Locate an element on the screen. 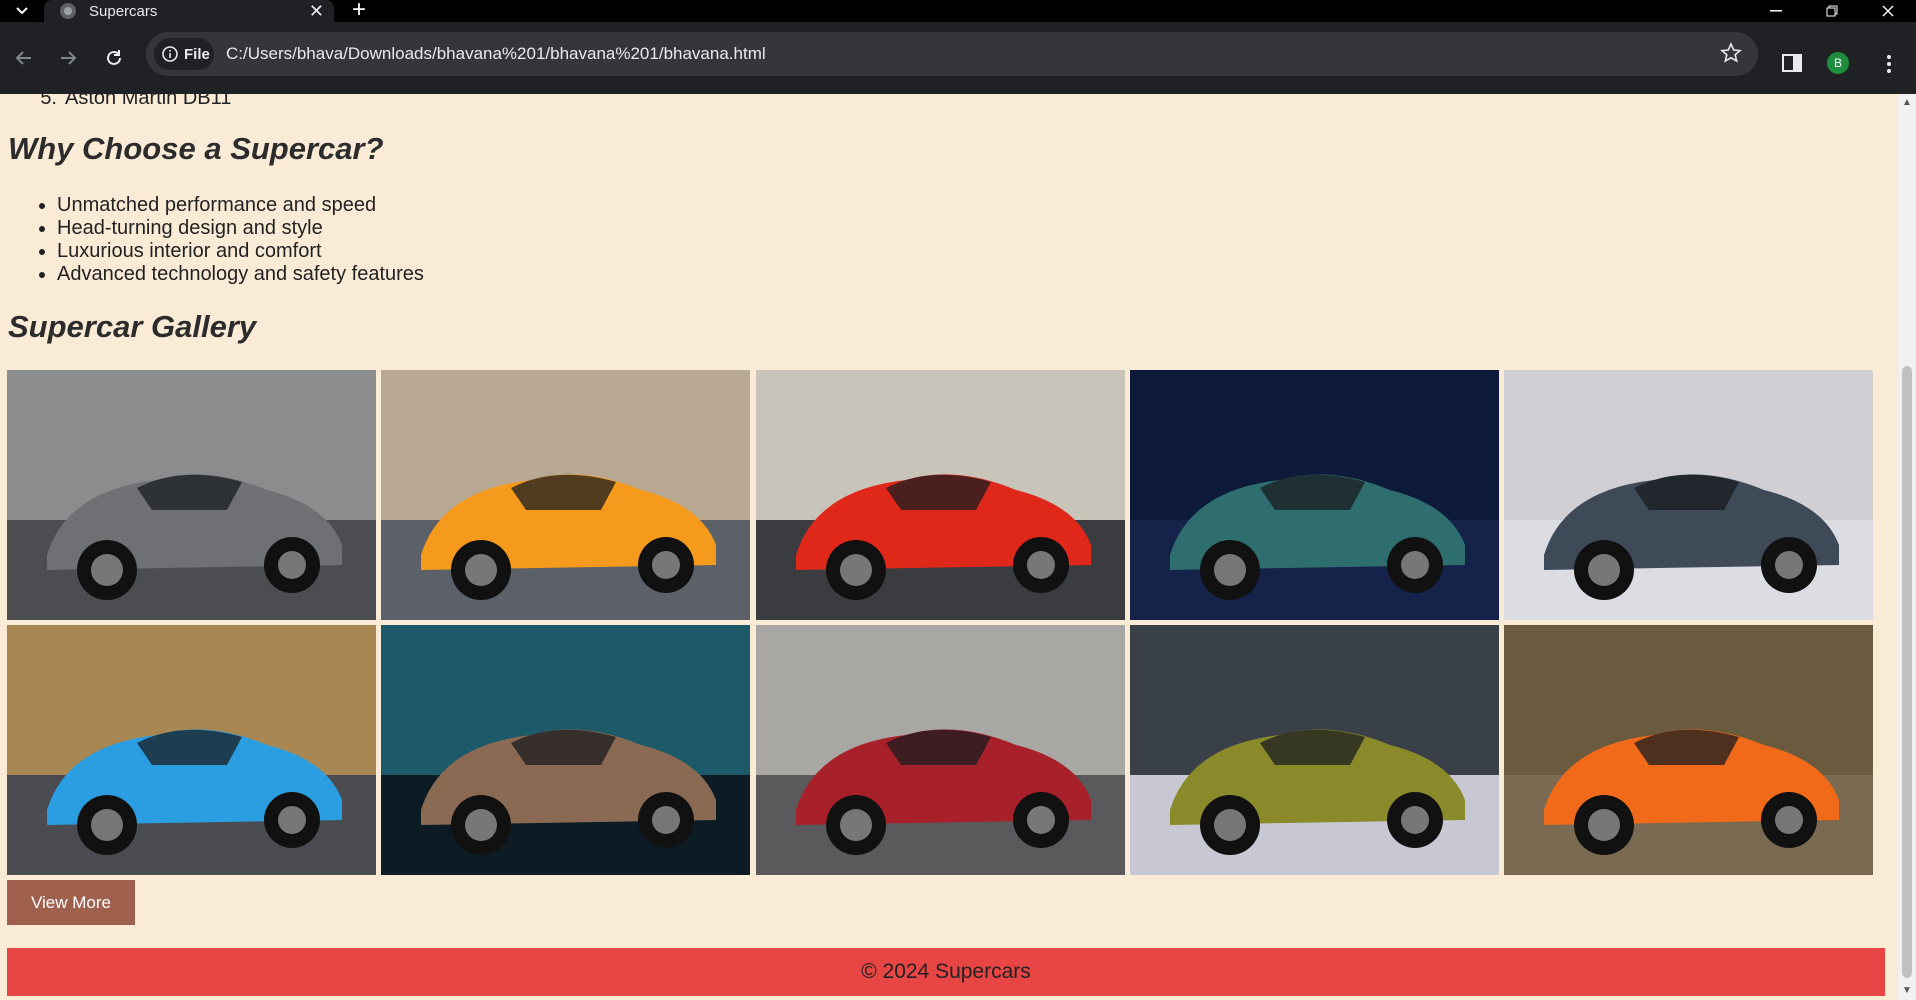 Image resolution: width=1916 pixels, height=1000 pixels. feature-item: Advanced technology and safety features is located at coordinates (240, 274).